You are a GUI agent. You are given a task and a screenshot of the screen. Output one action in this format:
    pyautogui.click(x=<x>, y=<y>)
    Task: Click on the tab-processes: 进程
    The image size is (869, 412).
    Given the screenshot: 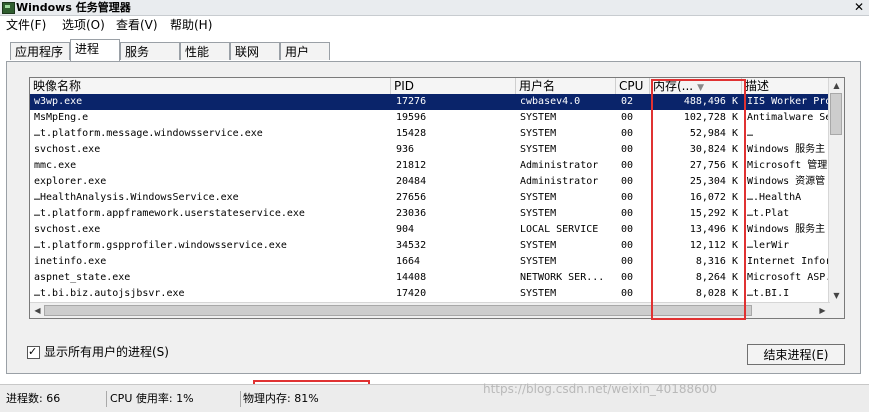 What is the action you would take?
    pyautogui.click(x=95, y=50)
    